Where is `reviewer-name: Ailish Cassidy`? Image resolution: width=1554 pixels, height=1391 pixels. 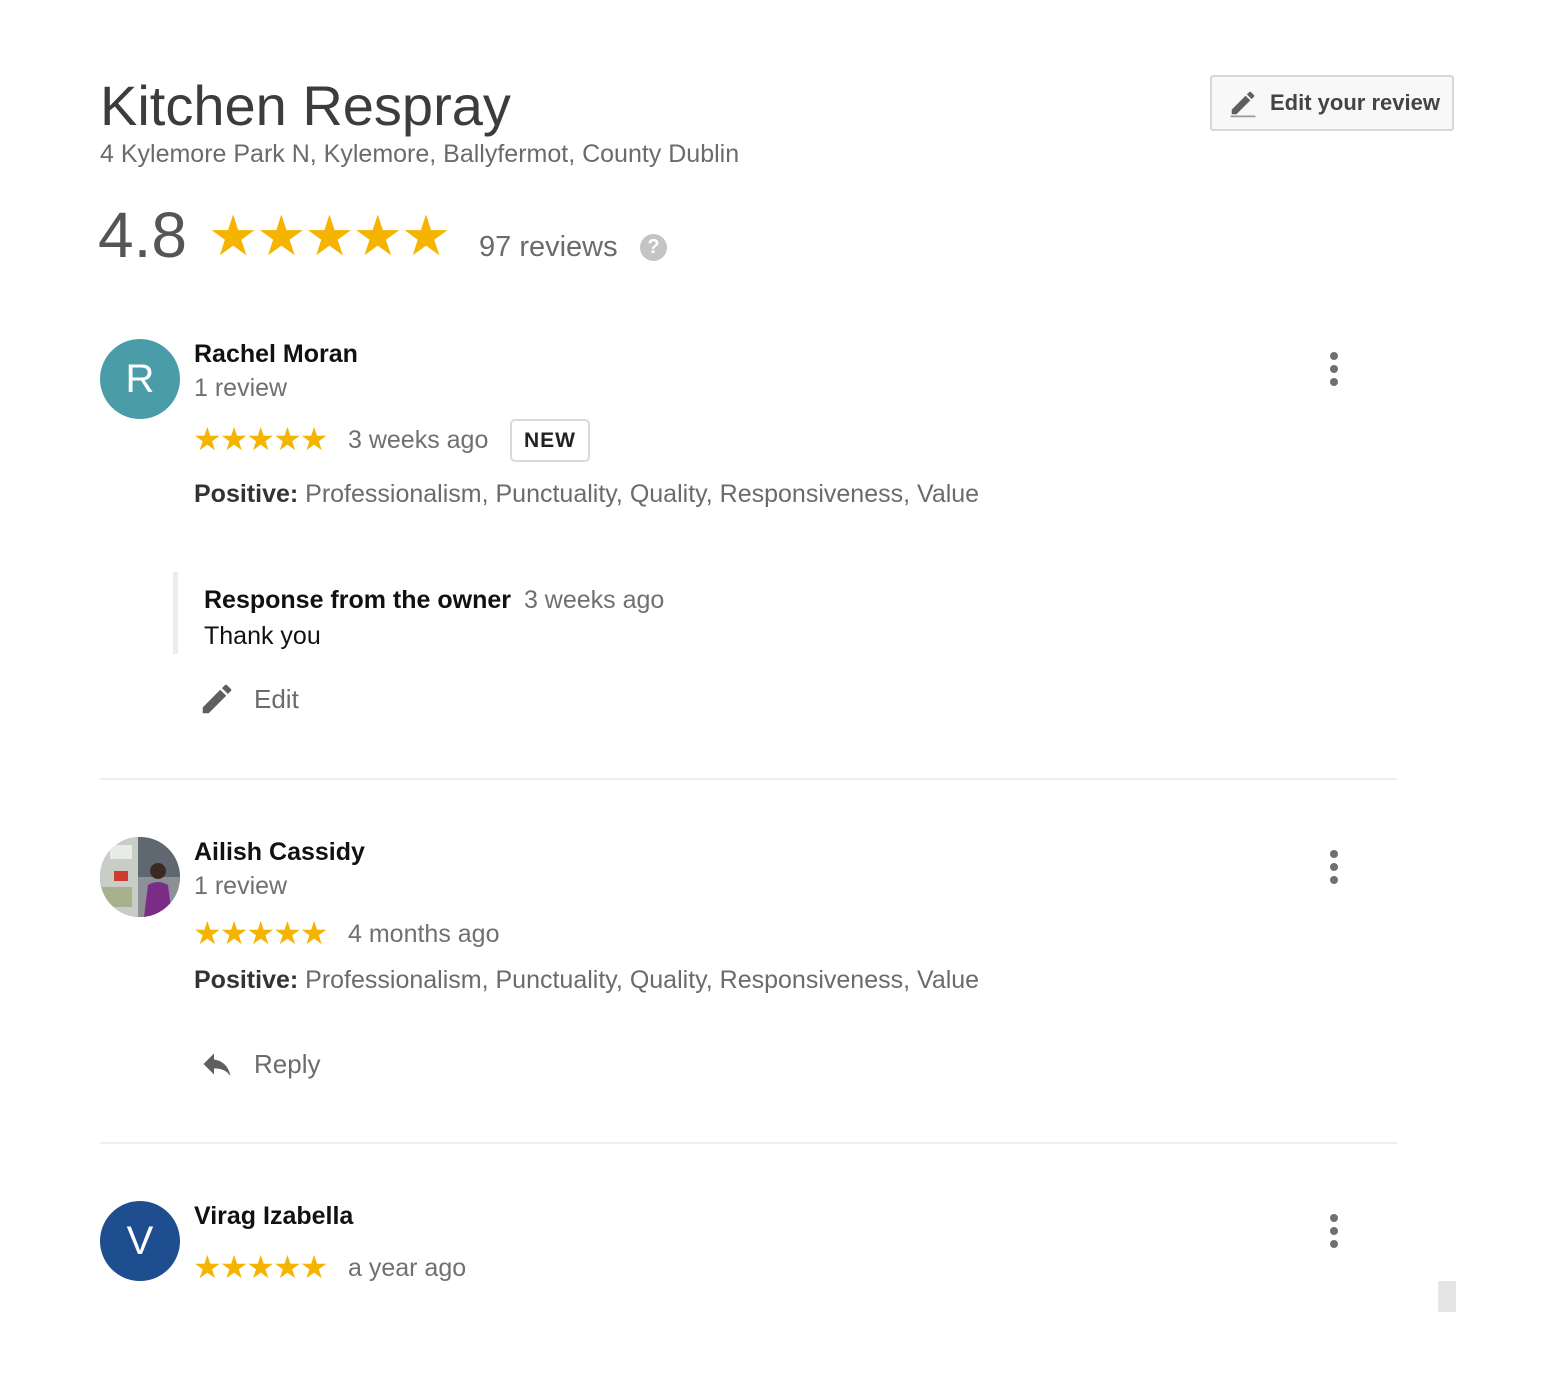 reviewer-name: Ailish Cassidy is located at coordinates (279, 852).